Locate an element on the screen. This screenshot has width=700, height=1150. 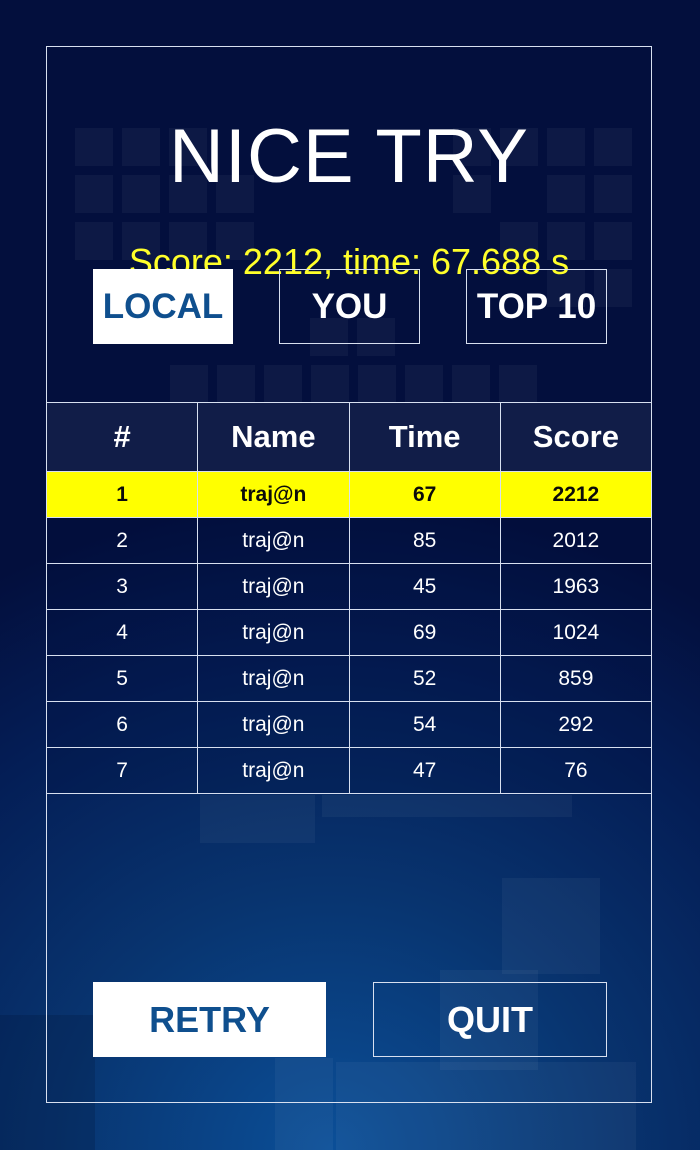
row-score: 76 is located at coordinates (576, 770).